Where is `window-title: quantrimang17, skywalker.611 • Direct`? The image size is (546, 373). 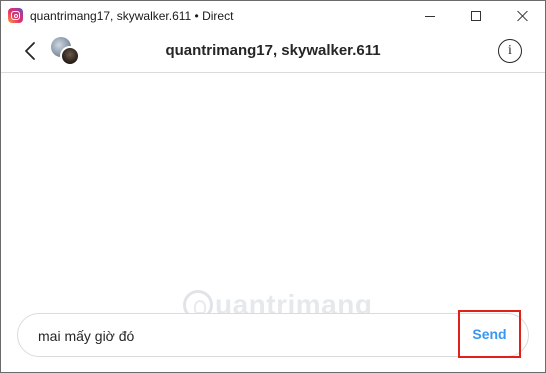 window-title: quantrimang17, skywalker.611 • Direct is located at coordinates (132, 16).